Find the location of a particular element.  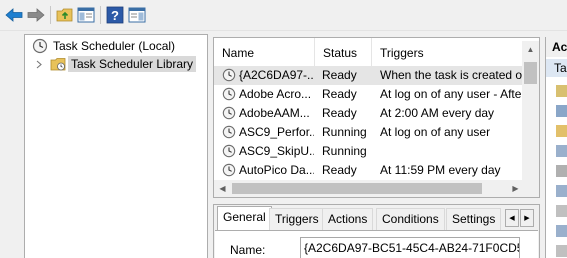

show-hide-console-tree-button is located at coordinates (86, 15).